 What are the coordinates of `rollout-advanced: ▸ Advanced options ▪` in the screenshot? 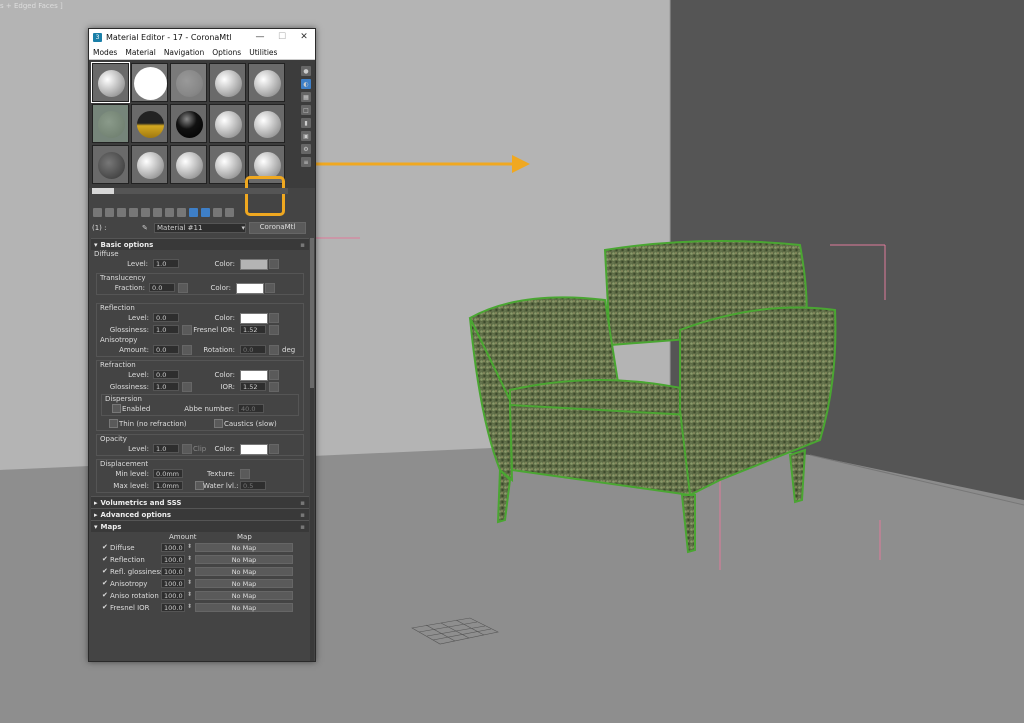 It's located at (200, 514).